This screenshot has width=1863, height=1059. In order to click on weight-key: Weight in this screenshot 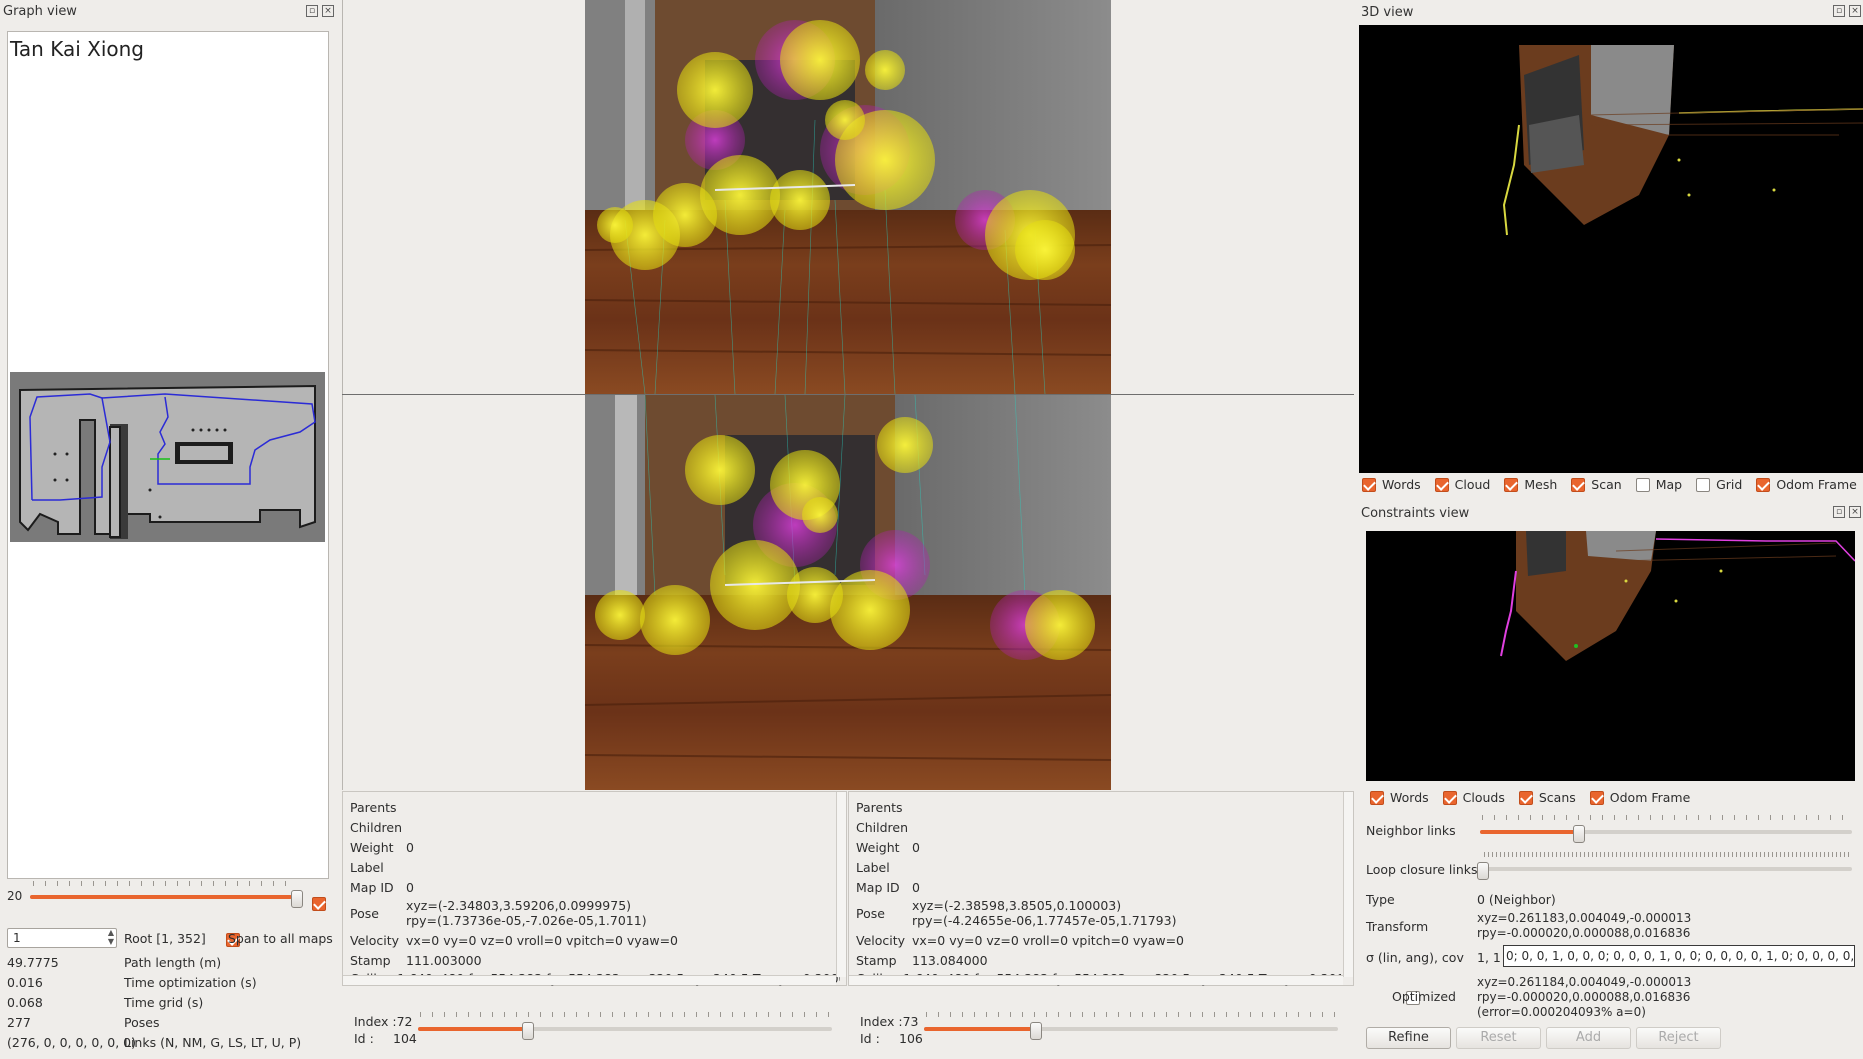, I will do `click(372, 847)`.